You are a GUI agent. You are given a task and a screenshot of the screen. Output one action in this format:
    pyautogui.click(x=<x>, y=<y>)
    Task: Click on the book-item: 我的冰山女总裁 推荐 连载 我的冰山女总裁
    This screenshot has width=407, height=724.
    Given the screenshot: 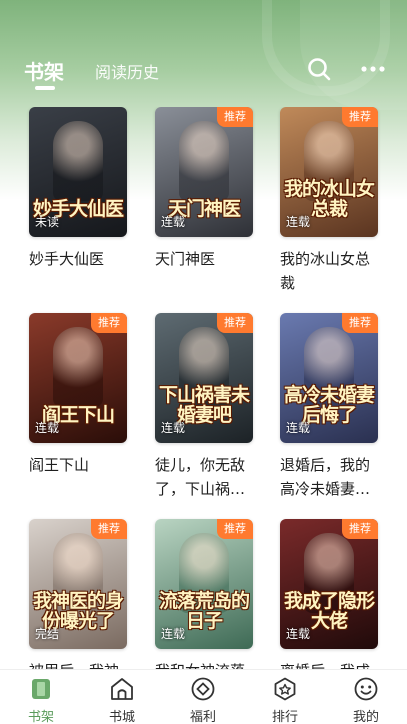 What is the action you would take?
    pyautogui.click(x=332, y=201)
    